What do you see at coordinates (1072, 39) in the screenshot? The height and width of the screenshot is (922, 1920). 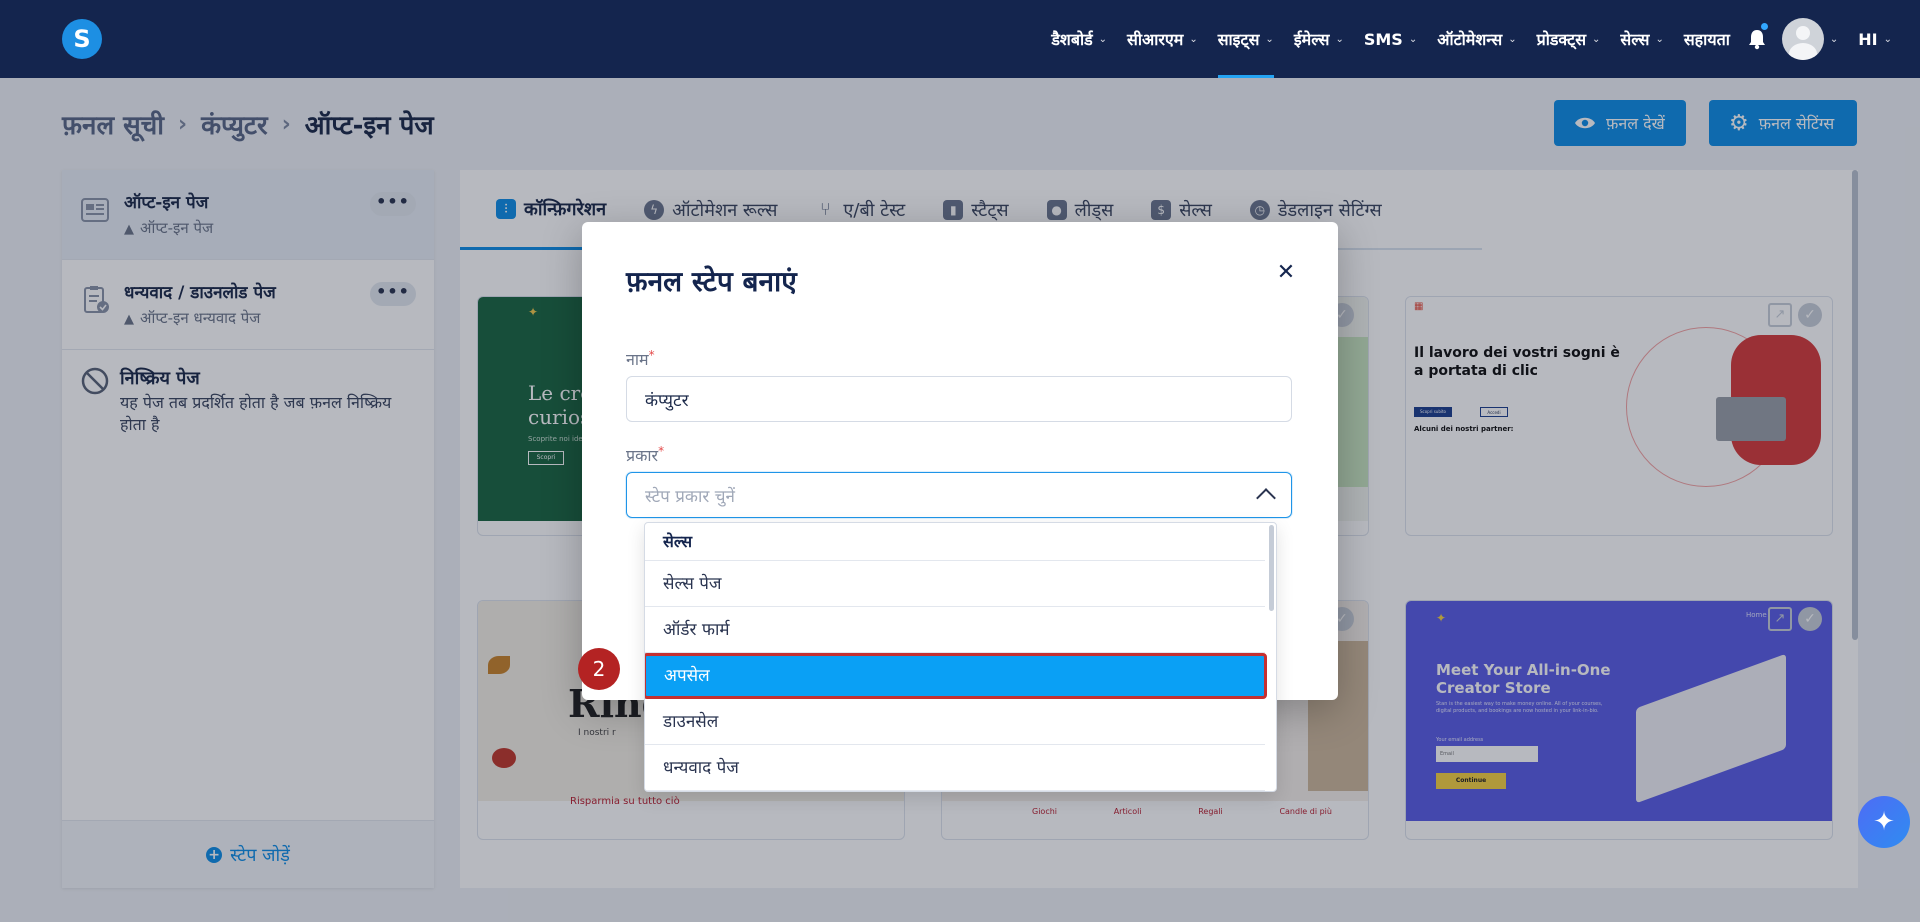 I see `nav-item-label: डैशबोर्ड` at bounding box center [1072, 39].